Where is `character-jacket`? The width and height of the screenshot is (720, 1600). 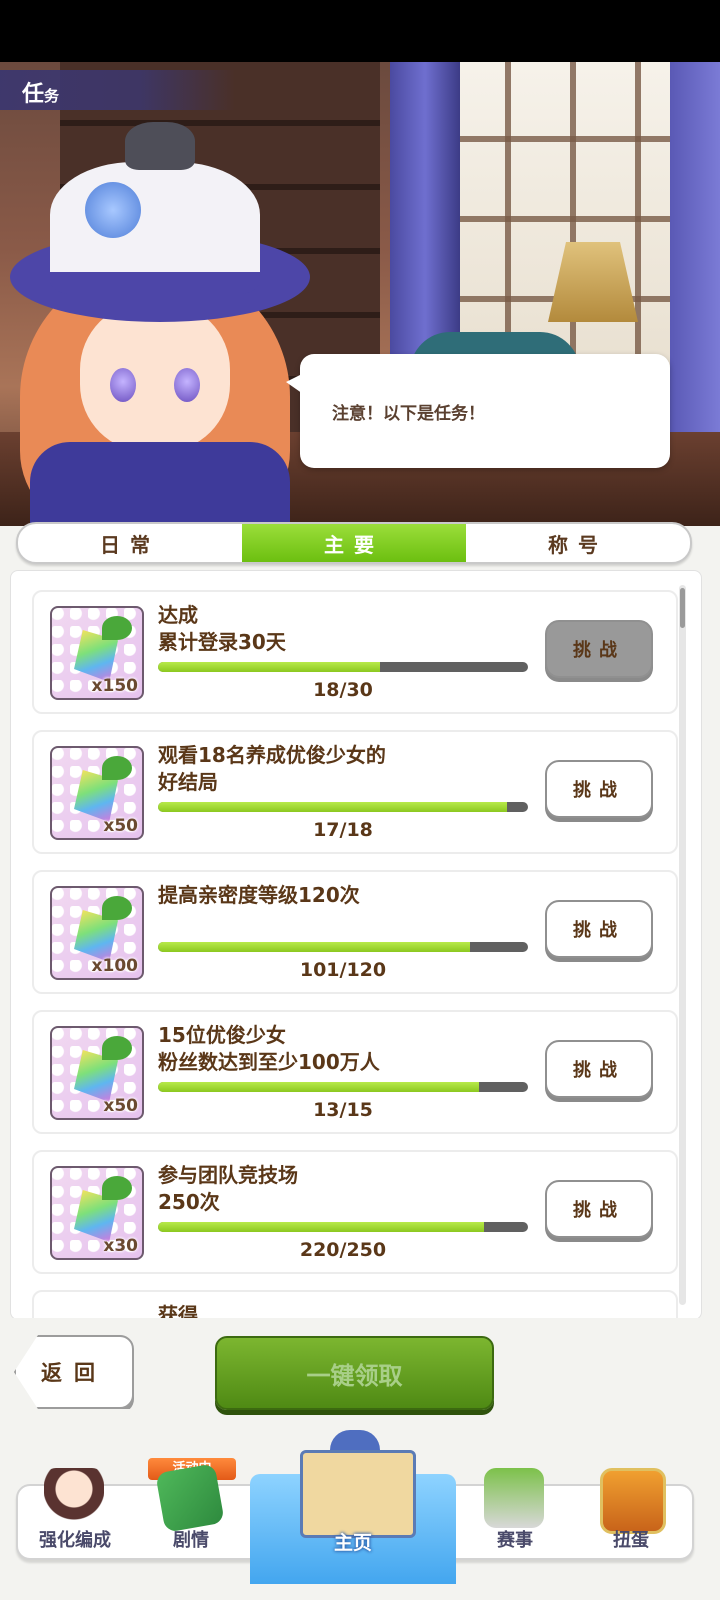 character-jacket is located at coordinates (160, 484).